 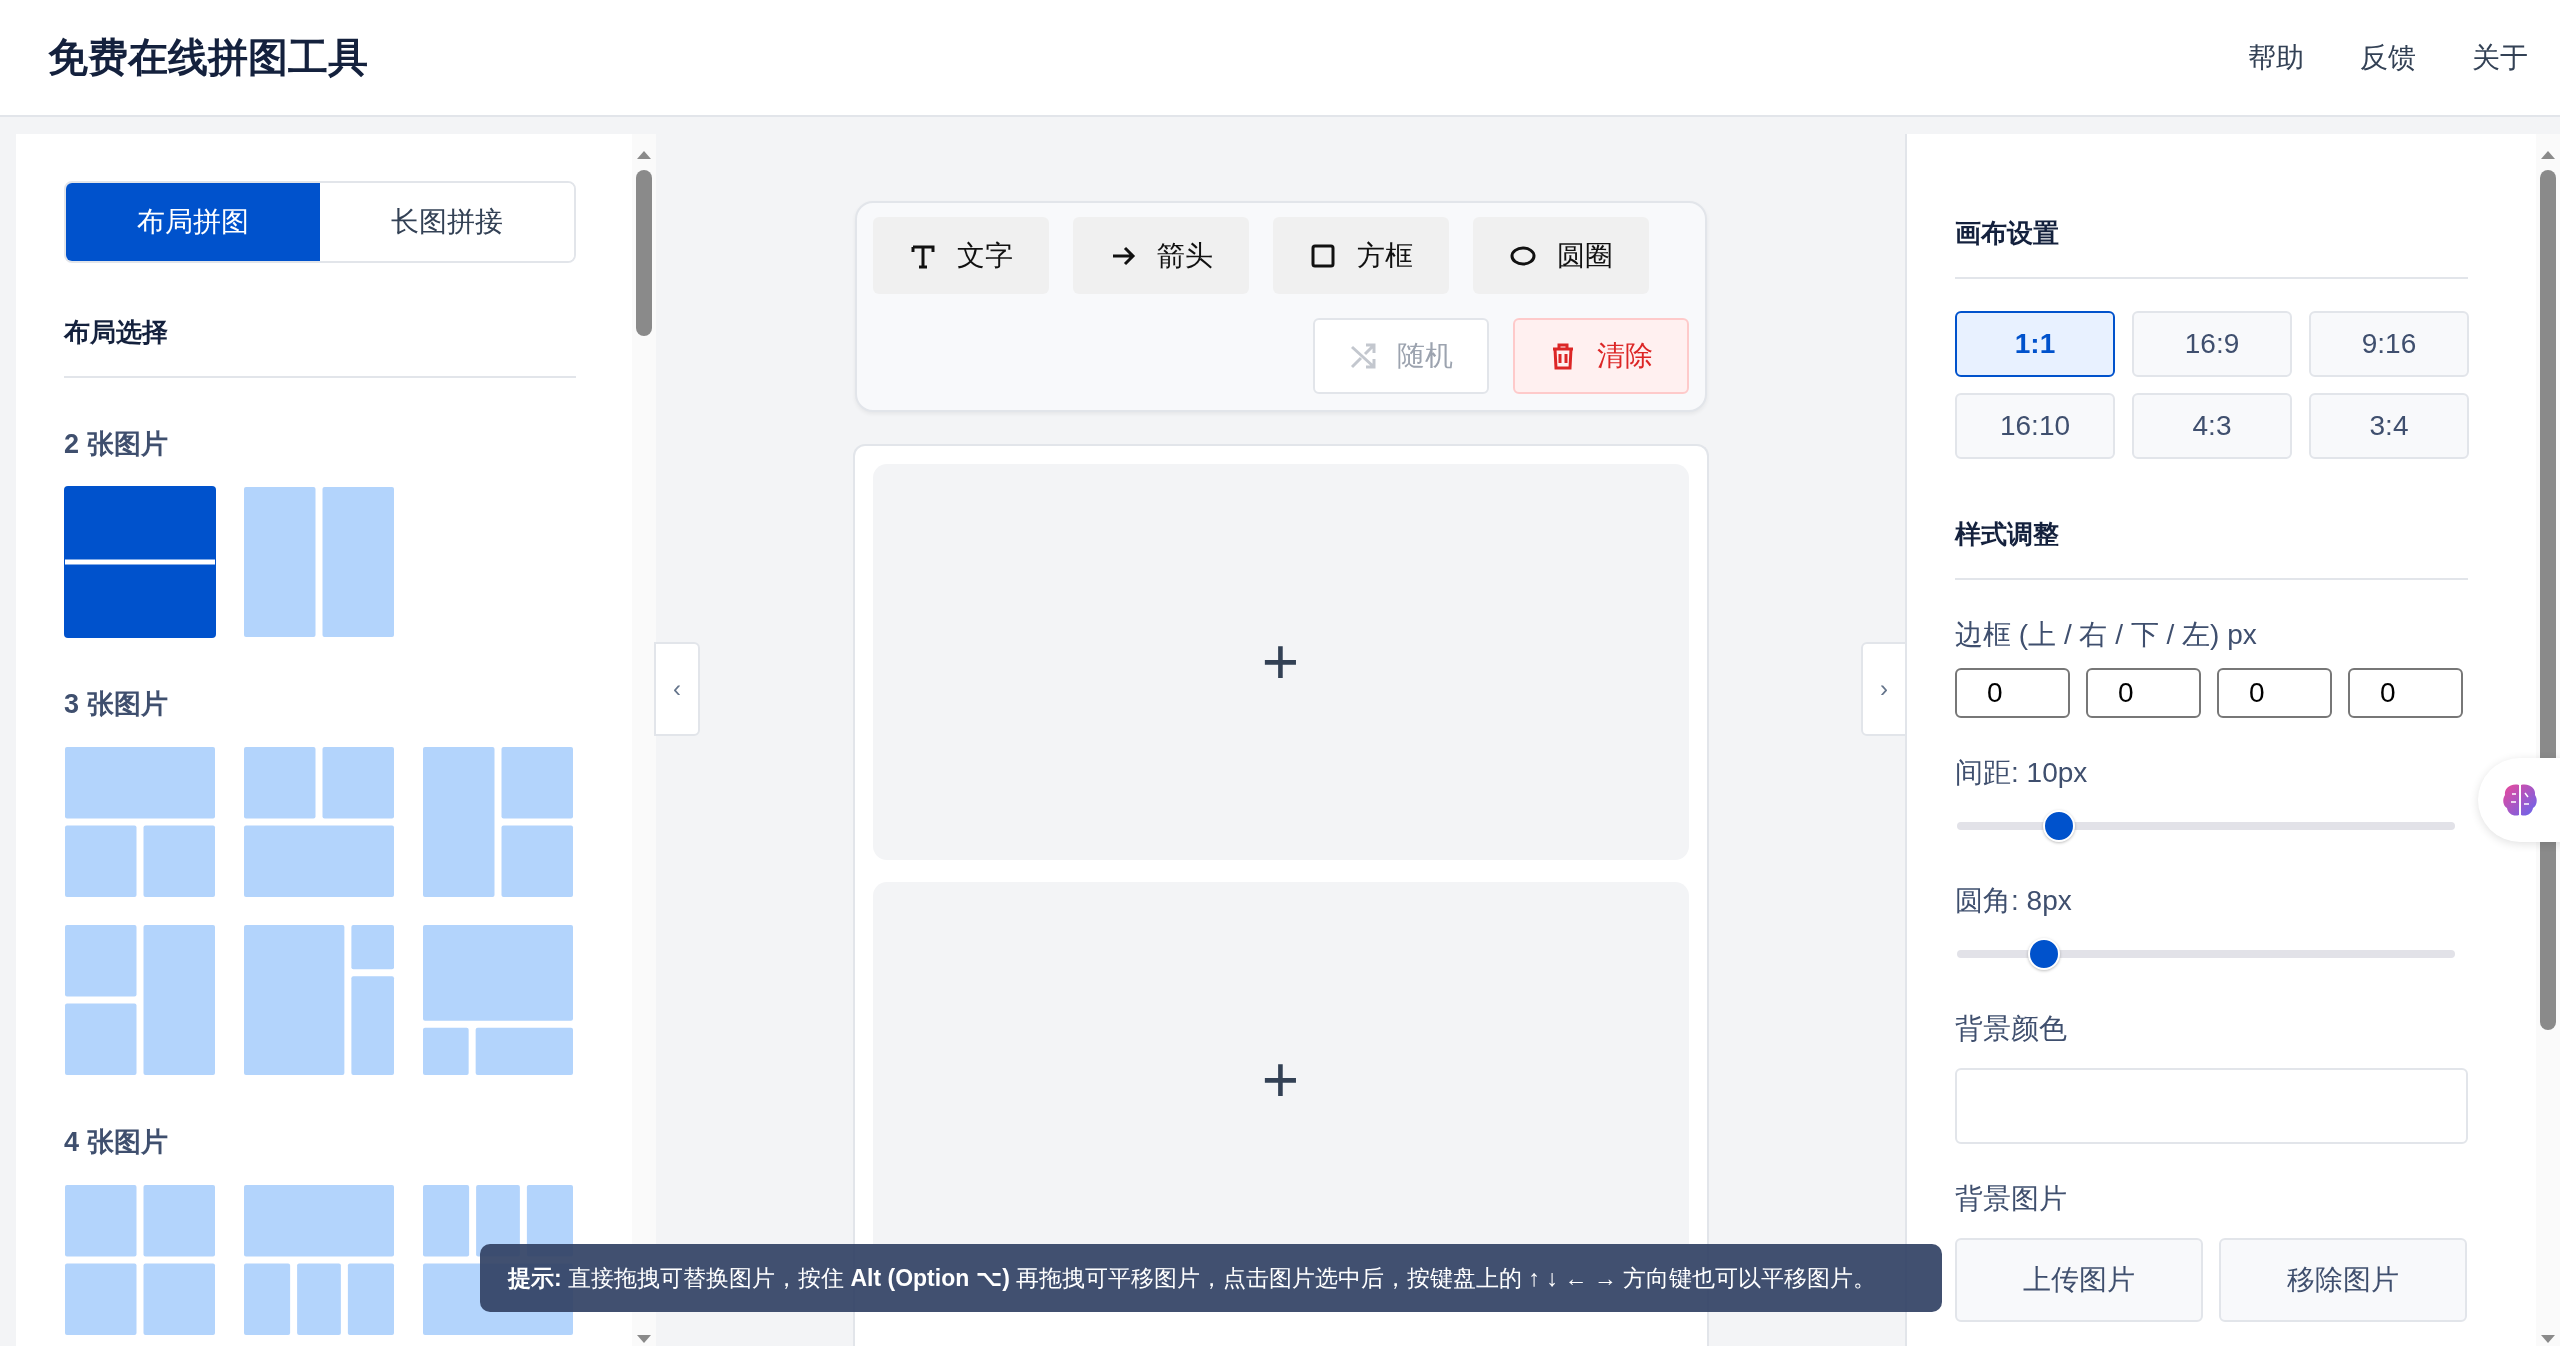 I want to click on group-title: 4 张图片, so click(x=116, y=1142).